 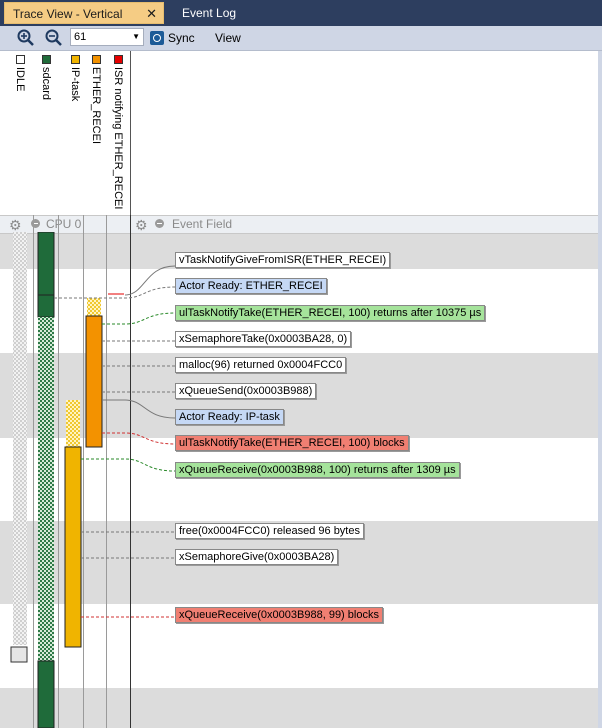 What do you see at coordinates (96, 106) in the screenshot?
I see `actor-label: ETHER_RECEI` at bounding box center [96, 106].